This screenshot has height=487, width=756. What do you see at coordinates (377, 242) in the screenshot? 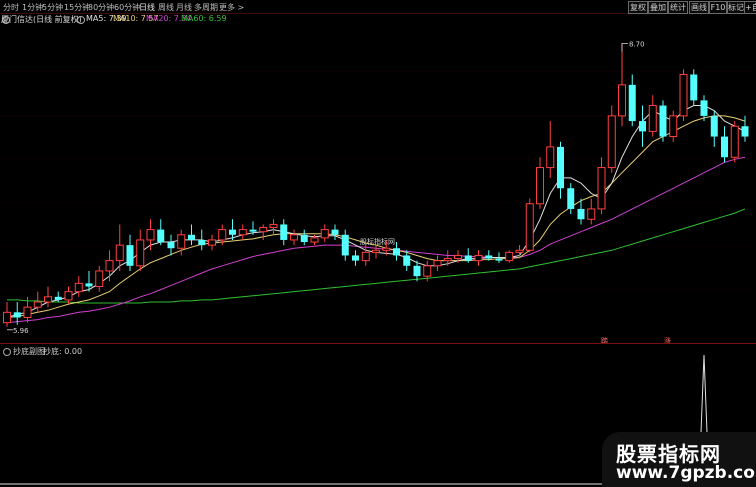
I see `center-watermark: 股标指标网` at bounding box center [377, 242].